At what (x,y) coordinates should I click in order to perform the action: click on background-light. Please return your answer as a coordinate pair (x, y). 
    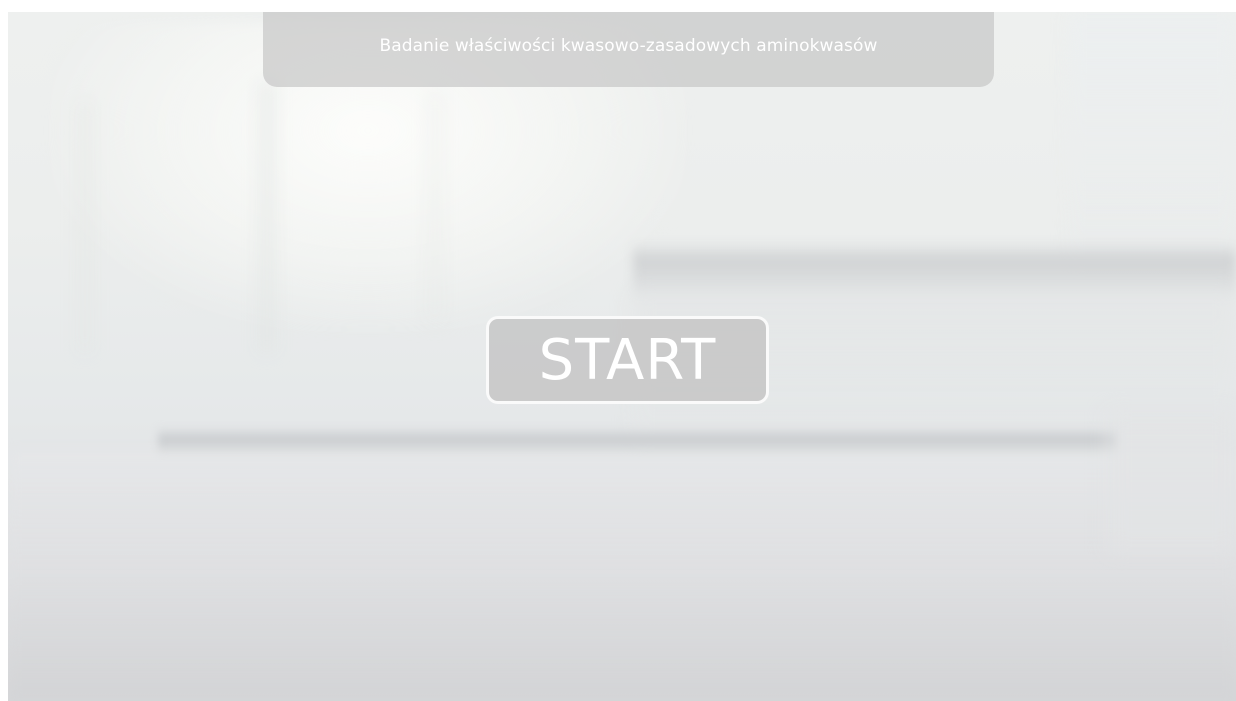
    Looking at the image, I should click on (1152, 137).